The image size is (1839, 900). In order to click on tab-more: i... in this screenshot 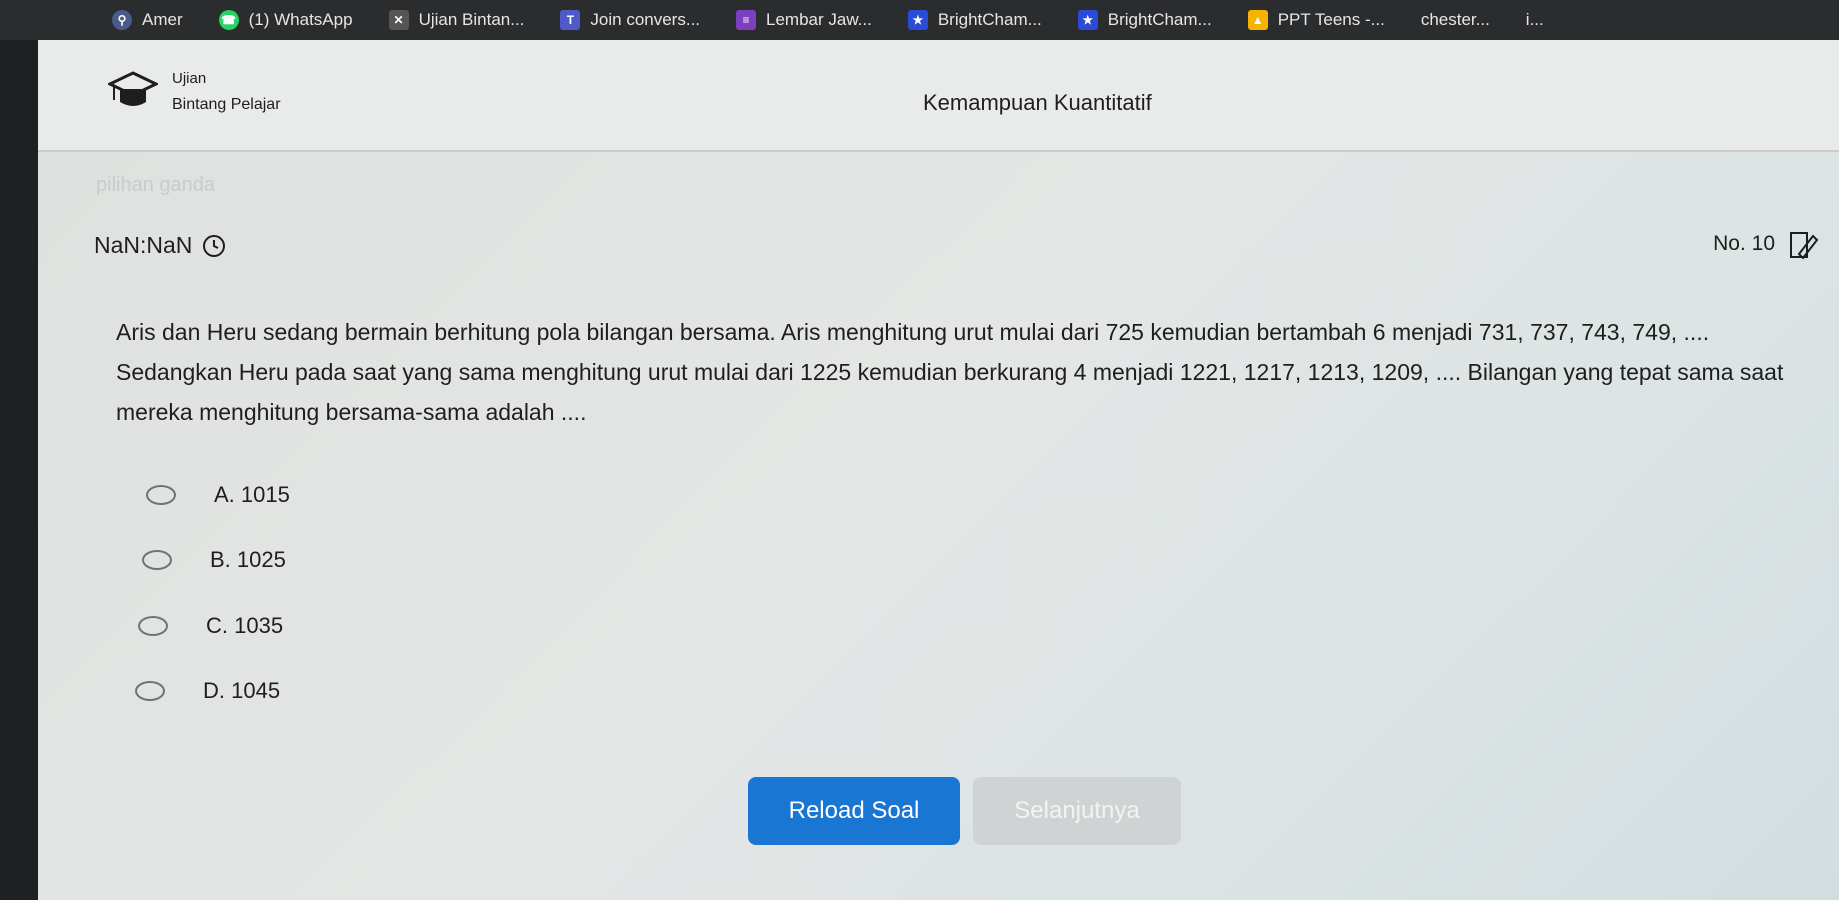, I will do `click(1535, 20)`.